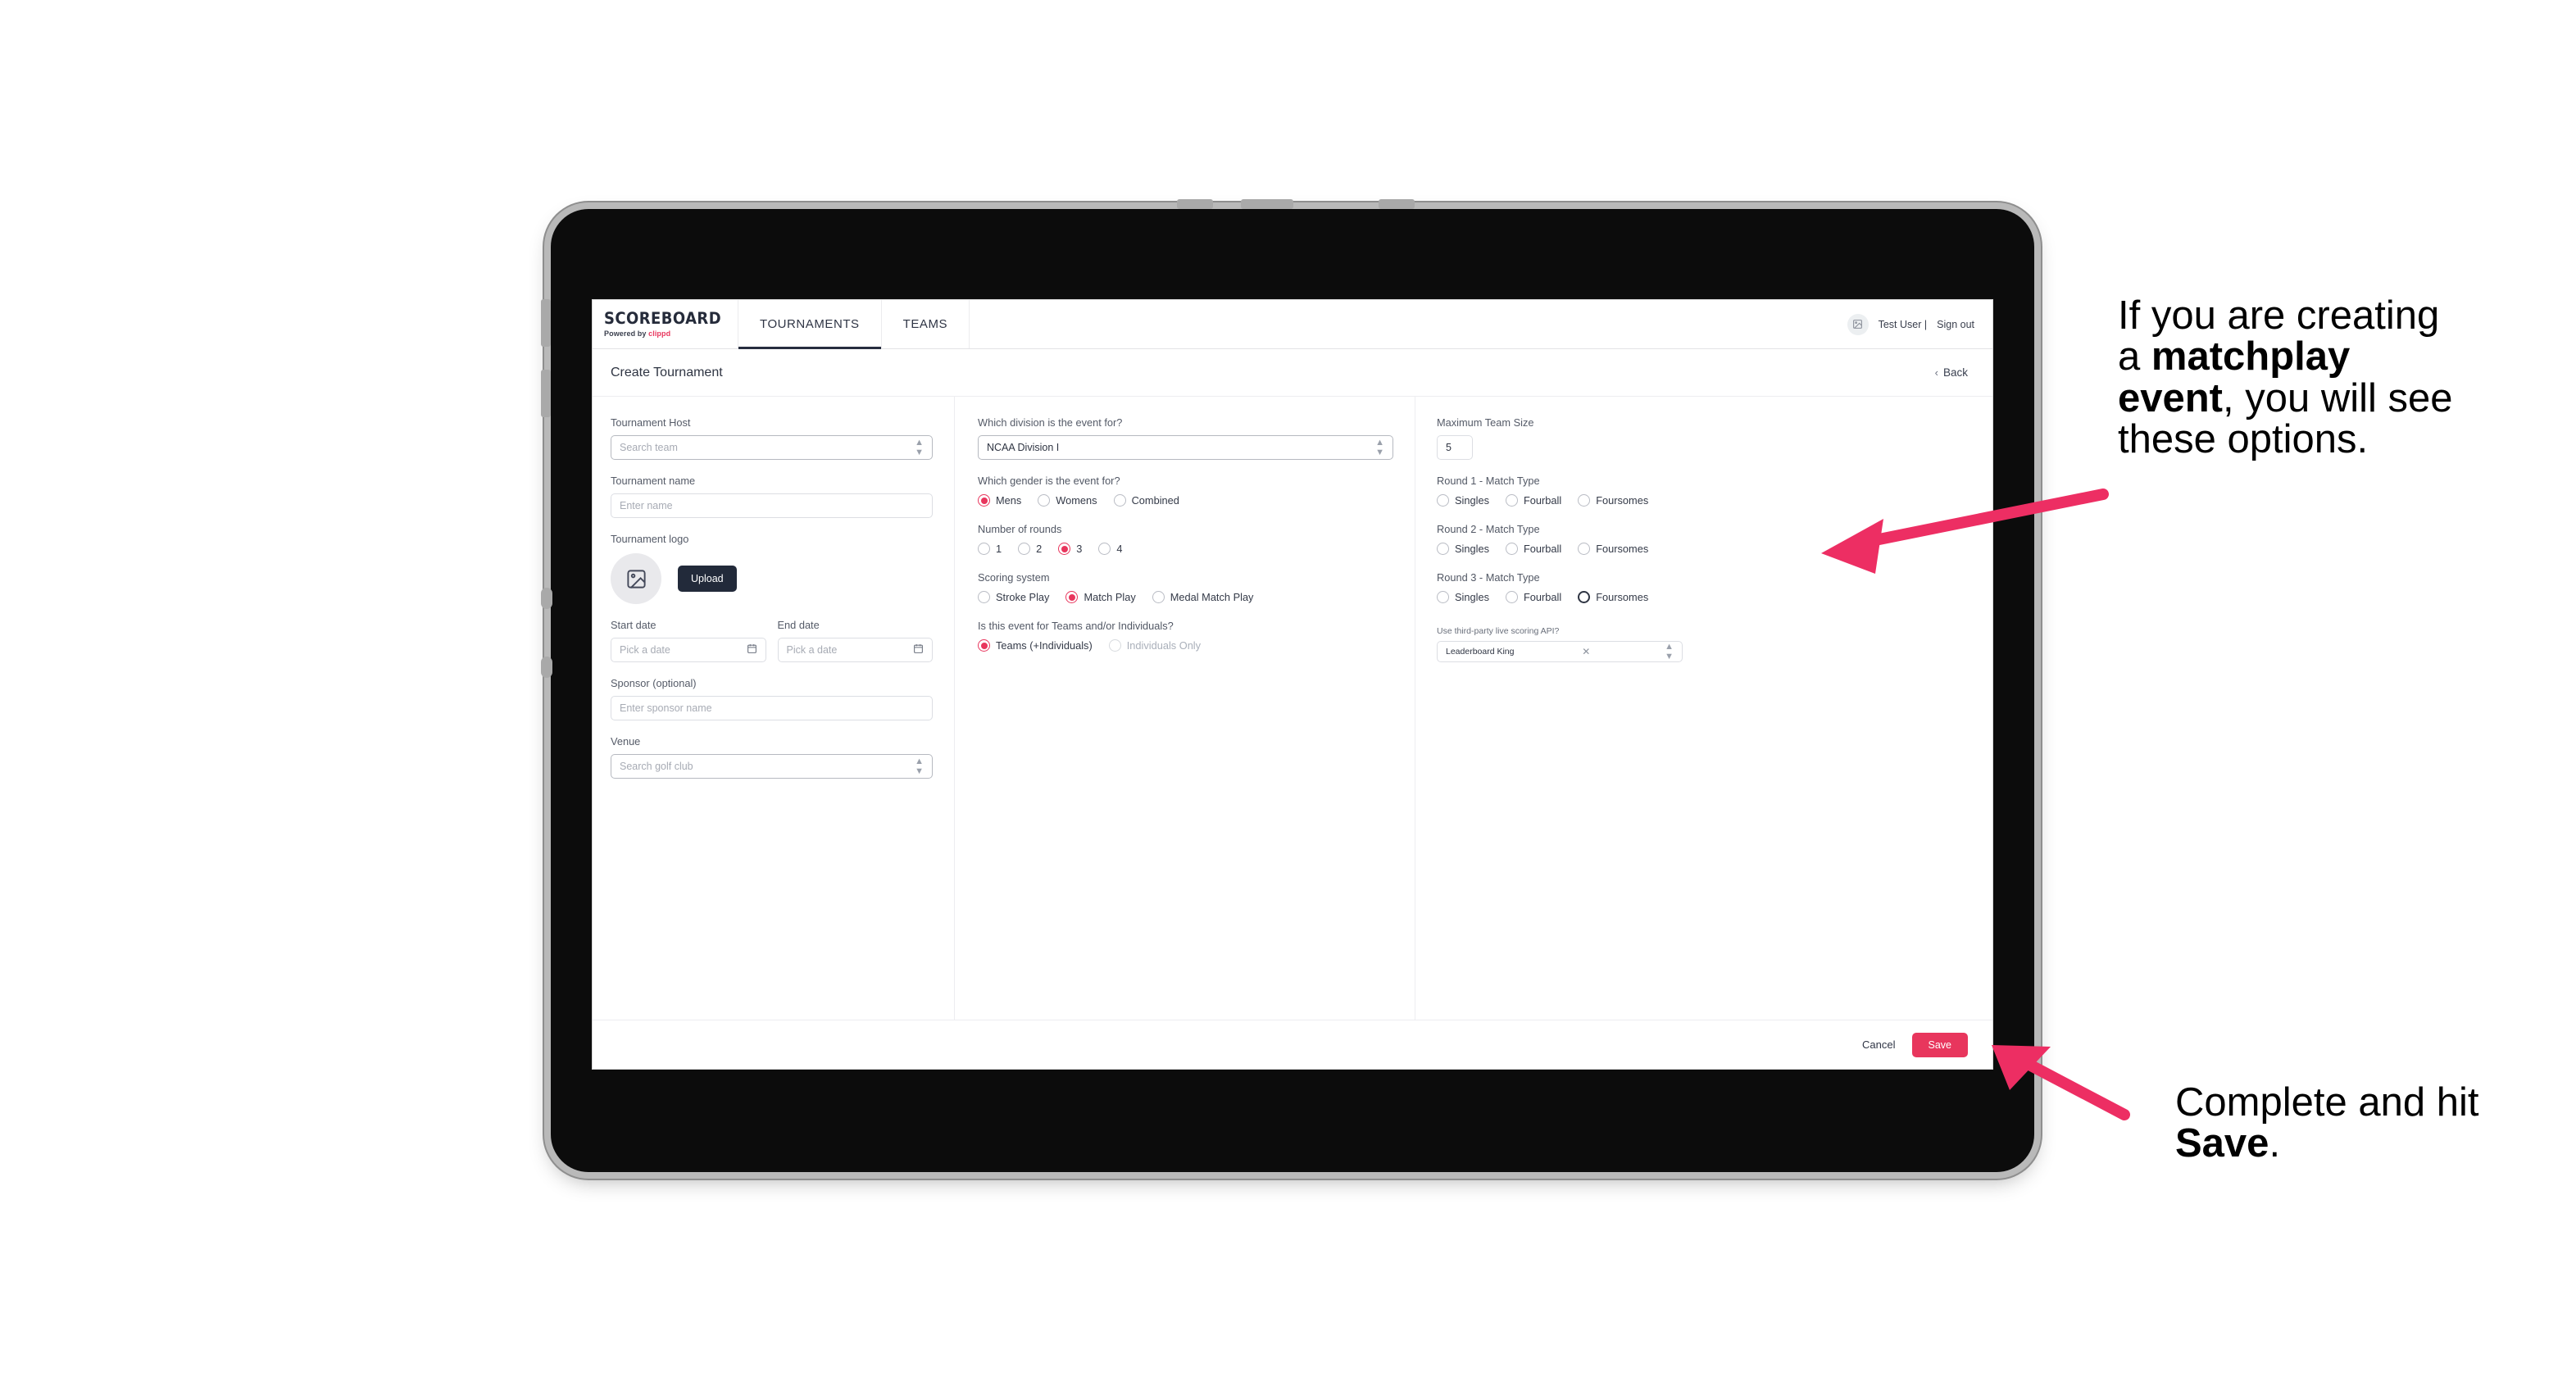 The height and width of the screenshot is (1386, 2576). I want to click on radio-rounds-3-label: 3, so click(1079, 549).